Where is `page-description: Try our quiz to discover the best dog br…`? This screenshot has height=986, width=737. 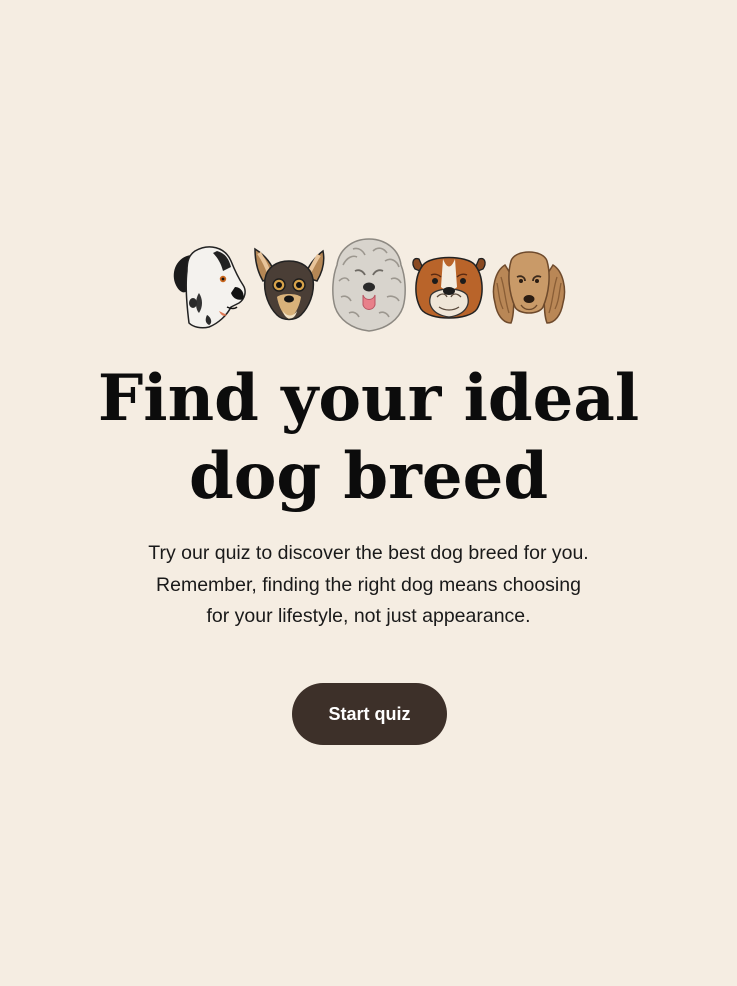 page-description: Try our quiz to discover the best dog br… is located at coordinates (368, 585).